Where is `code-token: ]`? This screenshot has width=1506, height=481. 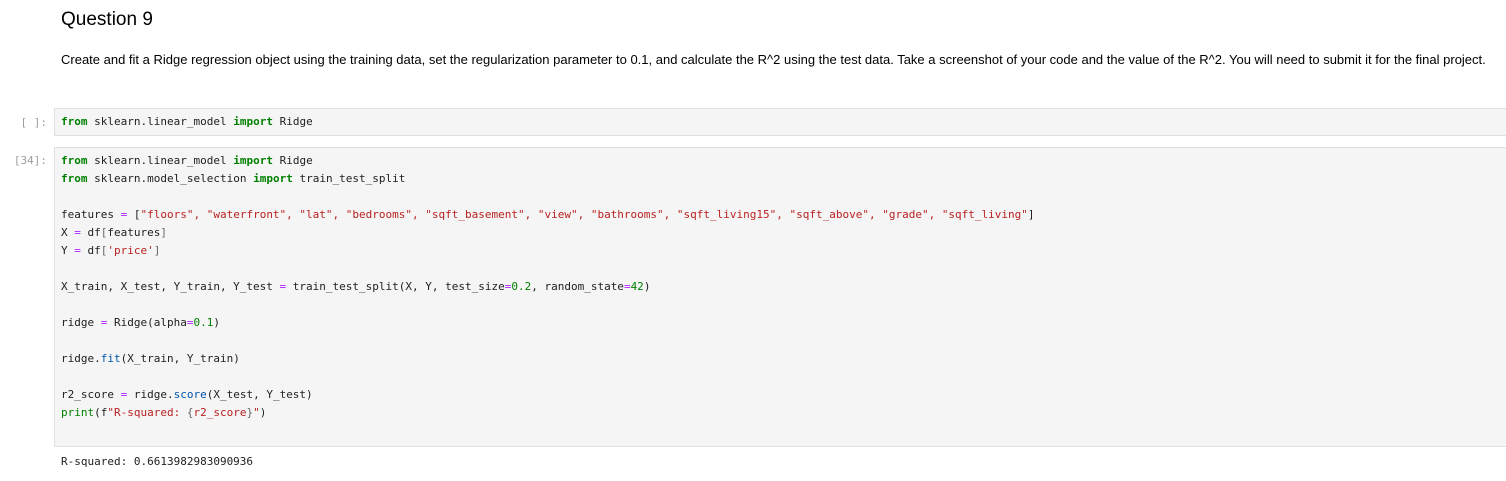 code-token: ] is located at coordinates (1031, 214).